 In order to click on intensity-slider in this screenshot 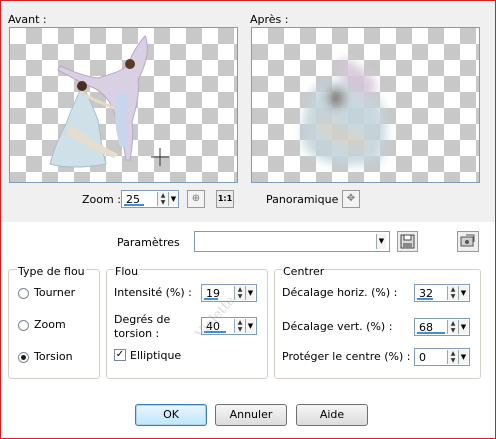, I will do `click(211, 299)`.